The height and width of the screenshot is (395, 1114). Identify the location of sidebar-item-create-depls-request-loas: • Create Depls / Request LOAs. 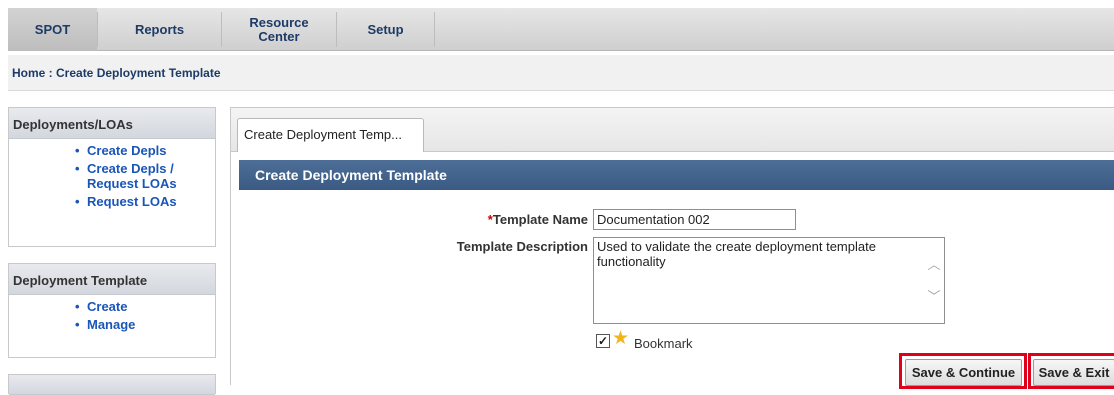
(104, 176).